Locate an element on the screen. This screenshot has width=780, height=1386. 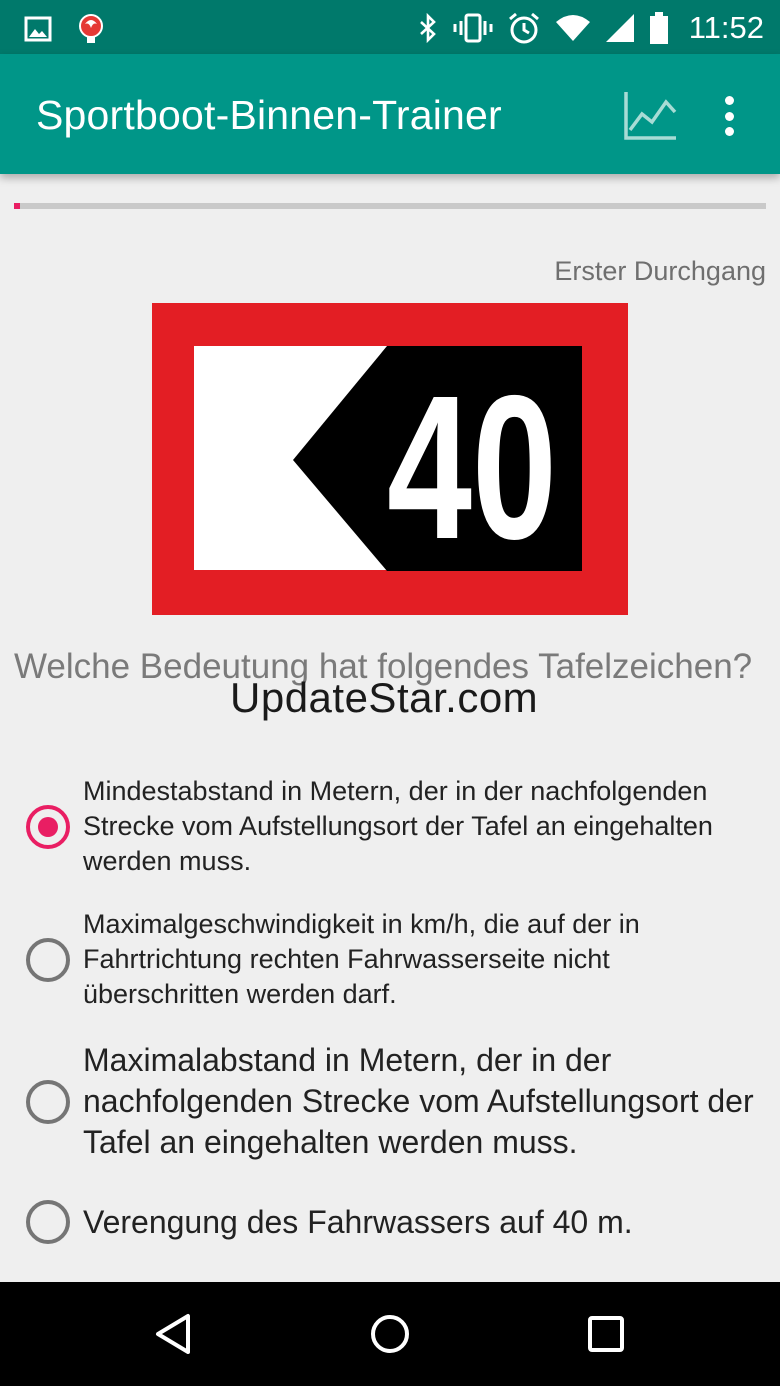
status-notifications is located at coordinates (65, 29).